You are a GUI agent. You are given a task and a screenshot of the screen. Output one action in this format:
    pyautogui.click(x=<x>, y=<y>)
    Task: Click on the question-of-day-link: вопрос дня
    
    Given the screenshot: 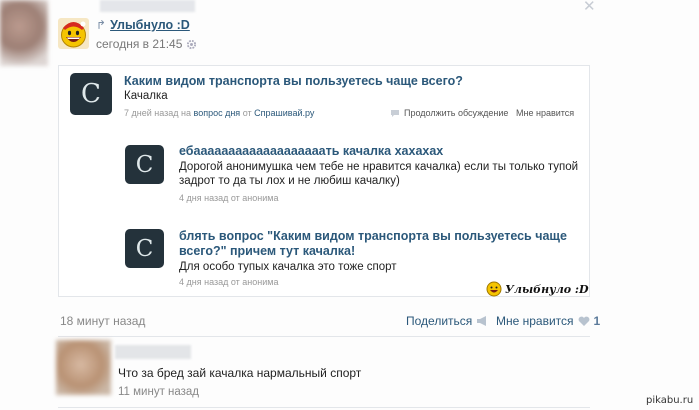 What is the action you would take?
    pyautogui.click(x=217, y=113)
    